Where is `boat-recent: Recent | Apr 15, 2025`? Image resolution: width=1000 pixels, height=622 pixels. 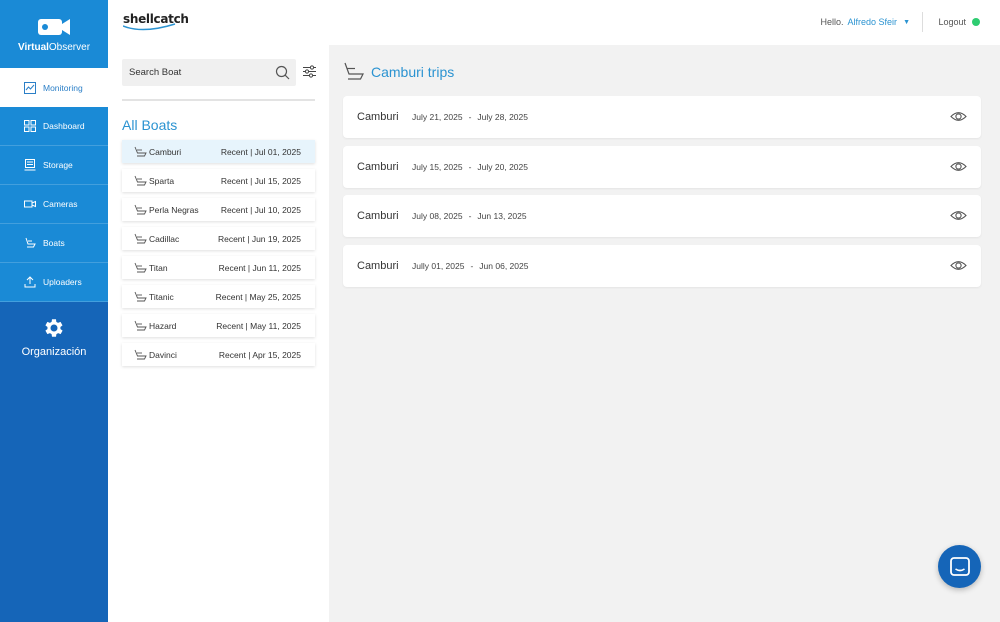
boat-recent: Recent | Apr 15, 2025 is located at coordinates (259, 354).